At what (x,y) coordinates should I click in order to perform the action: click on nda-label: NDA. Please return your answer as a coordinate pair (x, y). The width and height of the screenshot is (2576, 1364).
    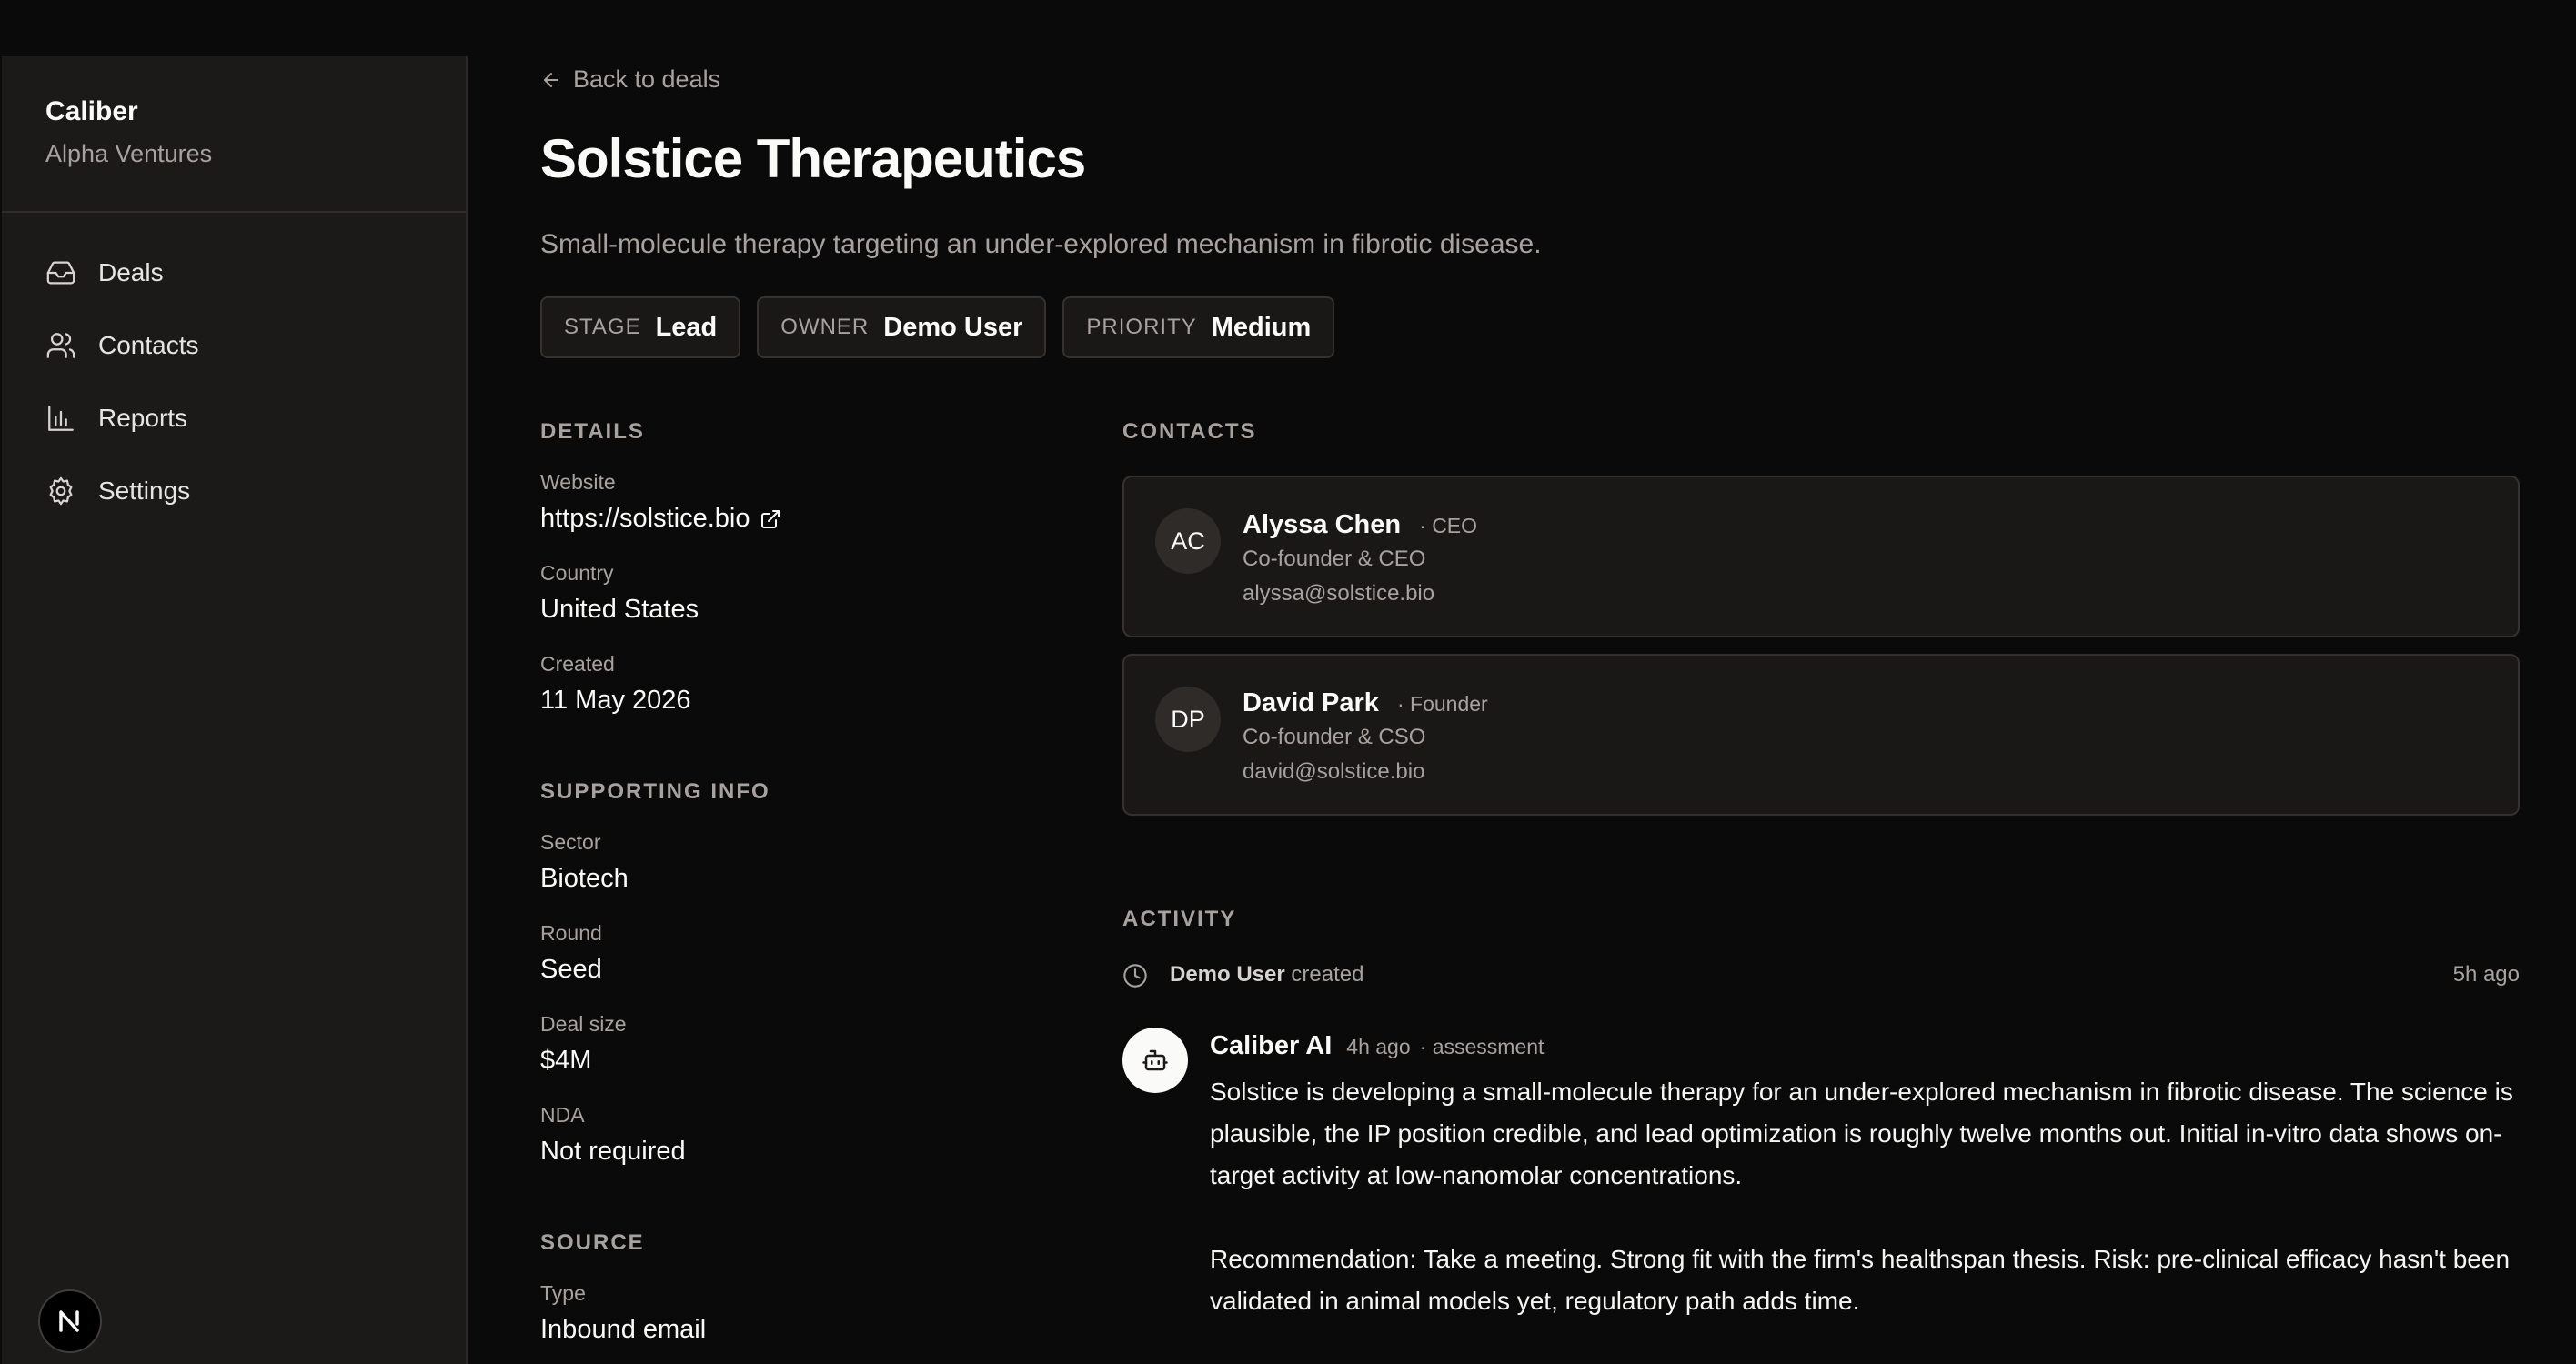
    Looking at the image, I should click on (562, 1115).